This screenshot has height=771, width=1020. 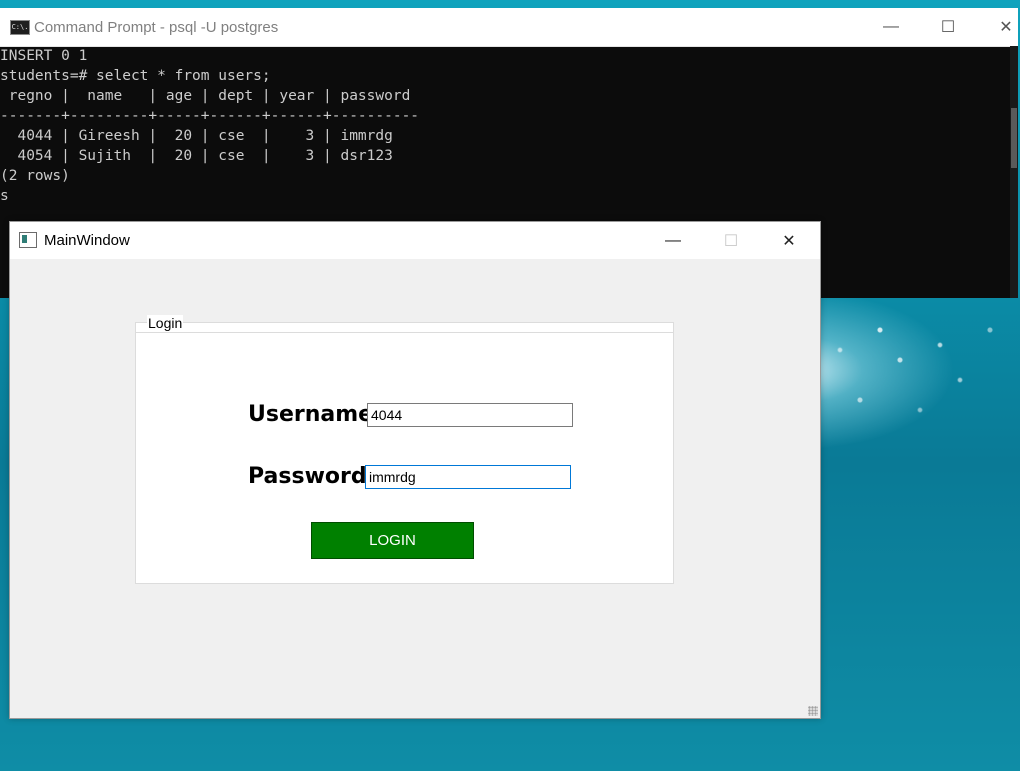 I want to click on terminal-icon: C:\., so click(x=20, y=27).